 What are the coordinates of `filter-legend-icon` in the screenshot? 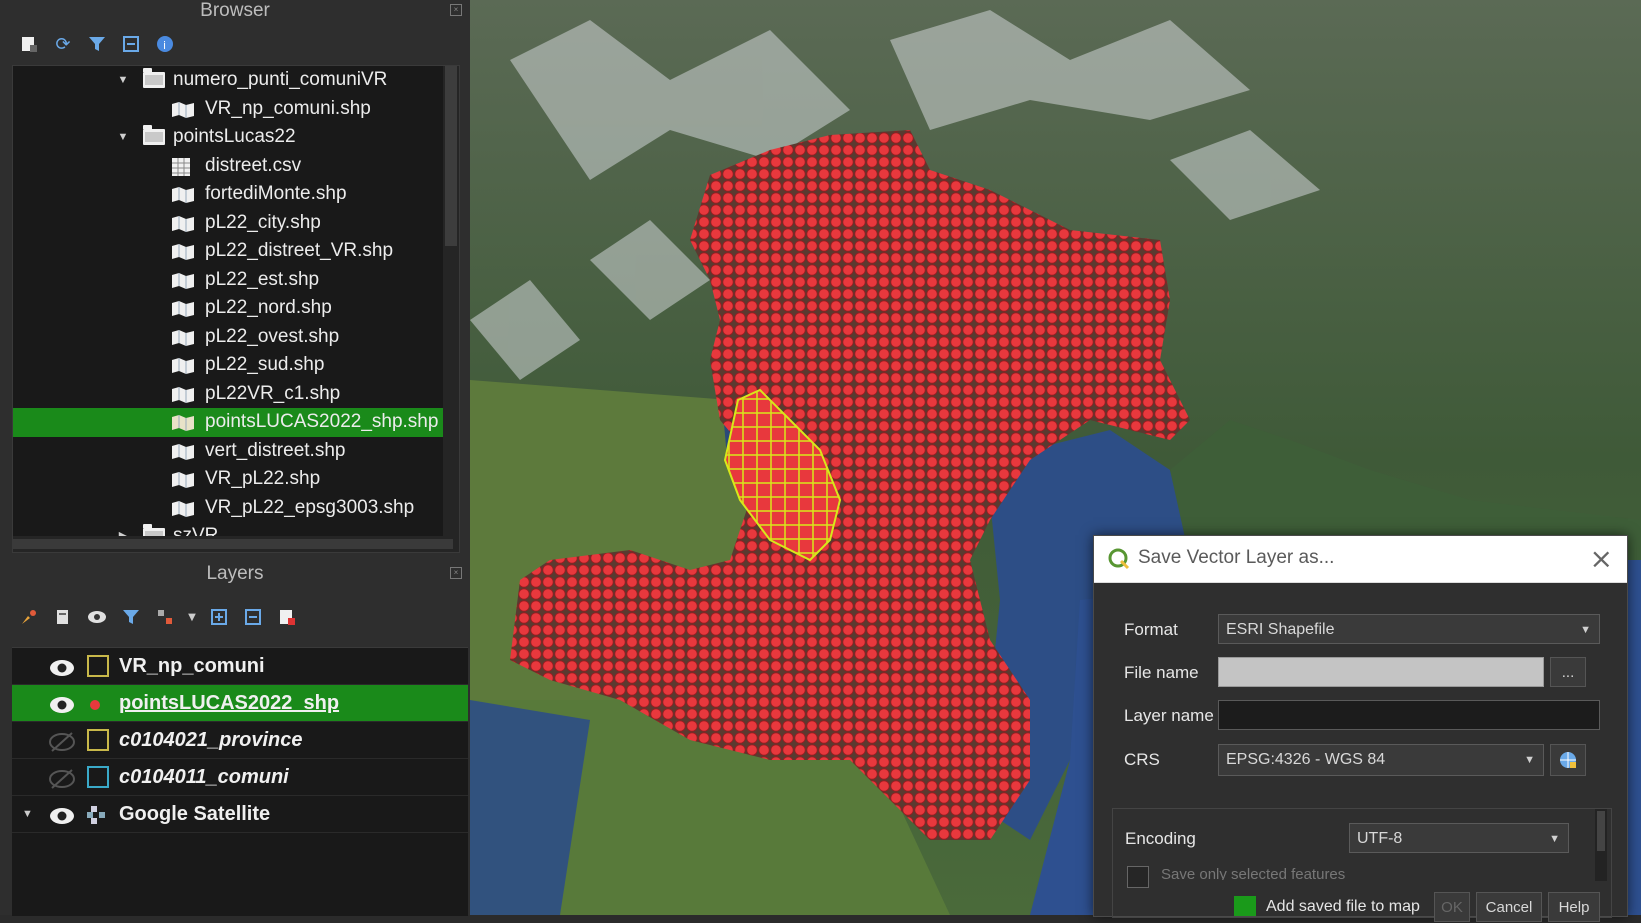 It's located at (165, 617).